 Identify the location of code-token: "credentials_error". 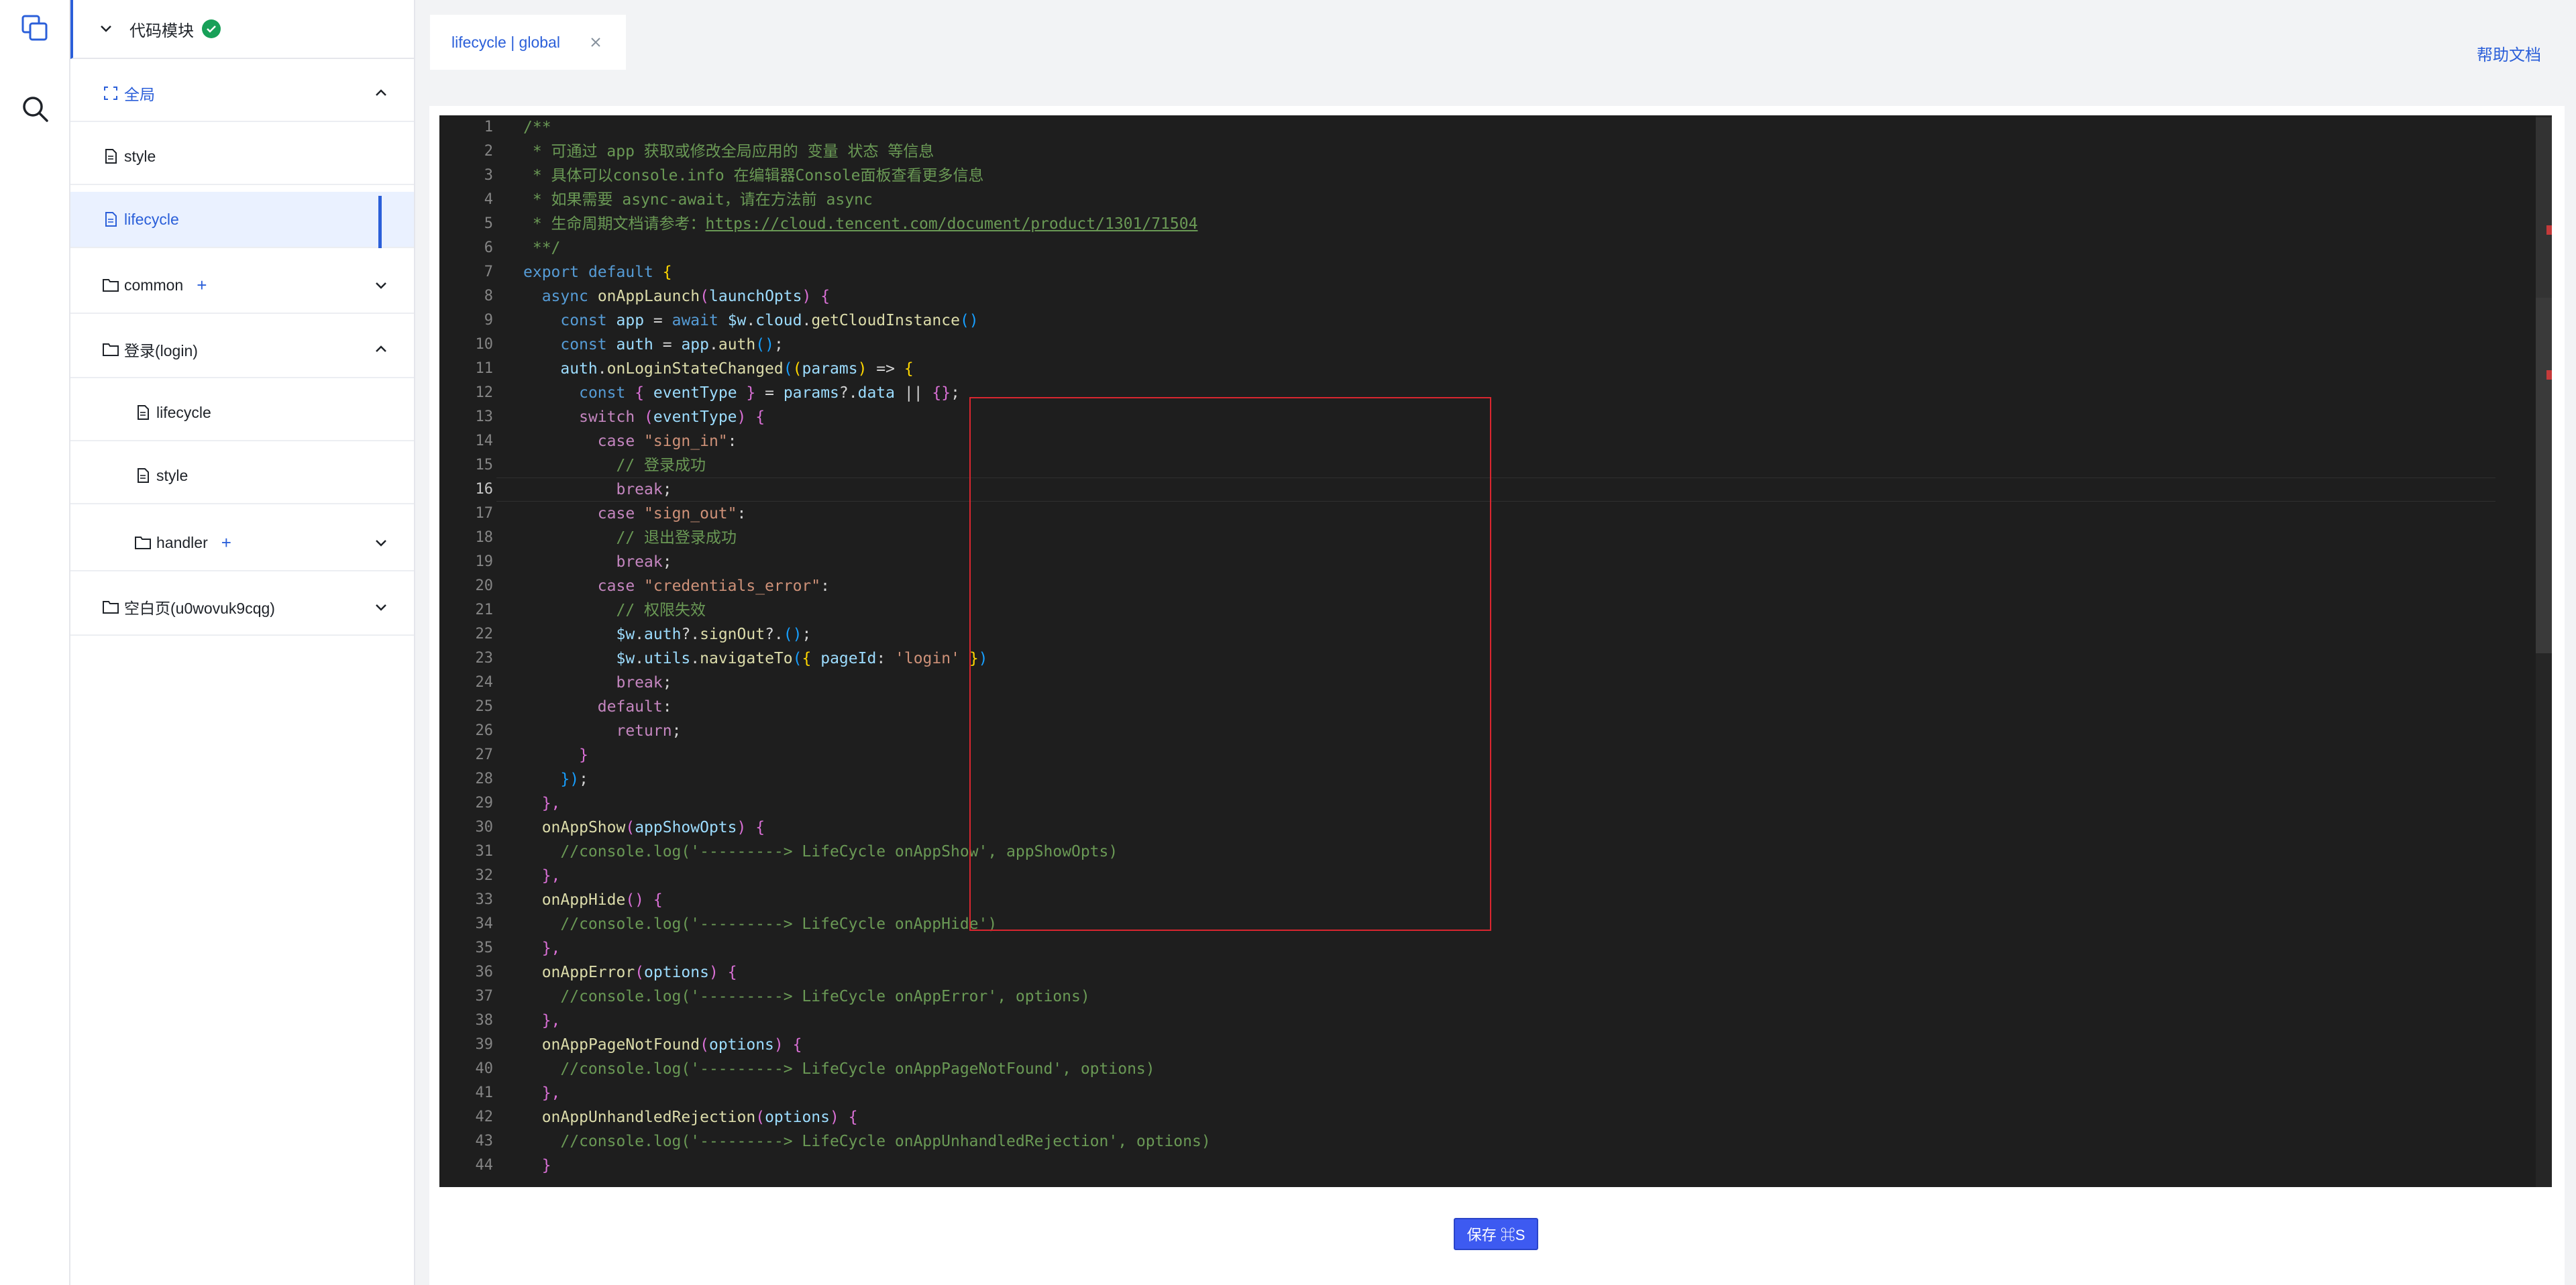
(732, 586).